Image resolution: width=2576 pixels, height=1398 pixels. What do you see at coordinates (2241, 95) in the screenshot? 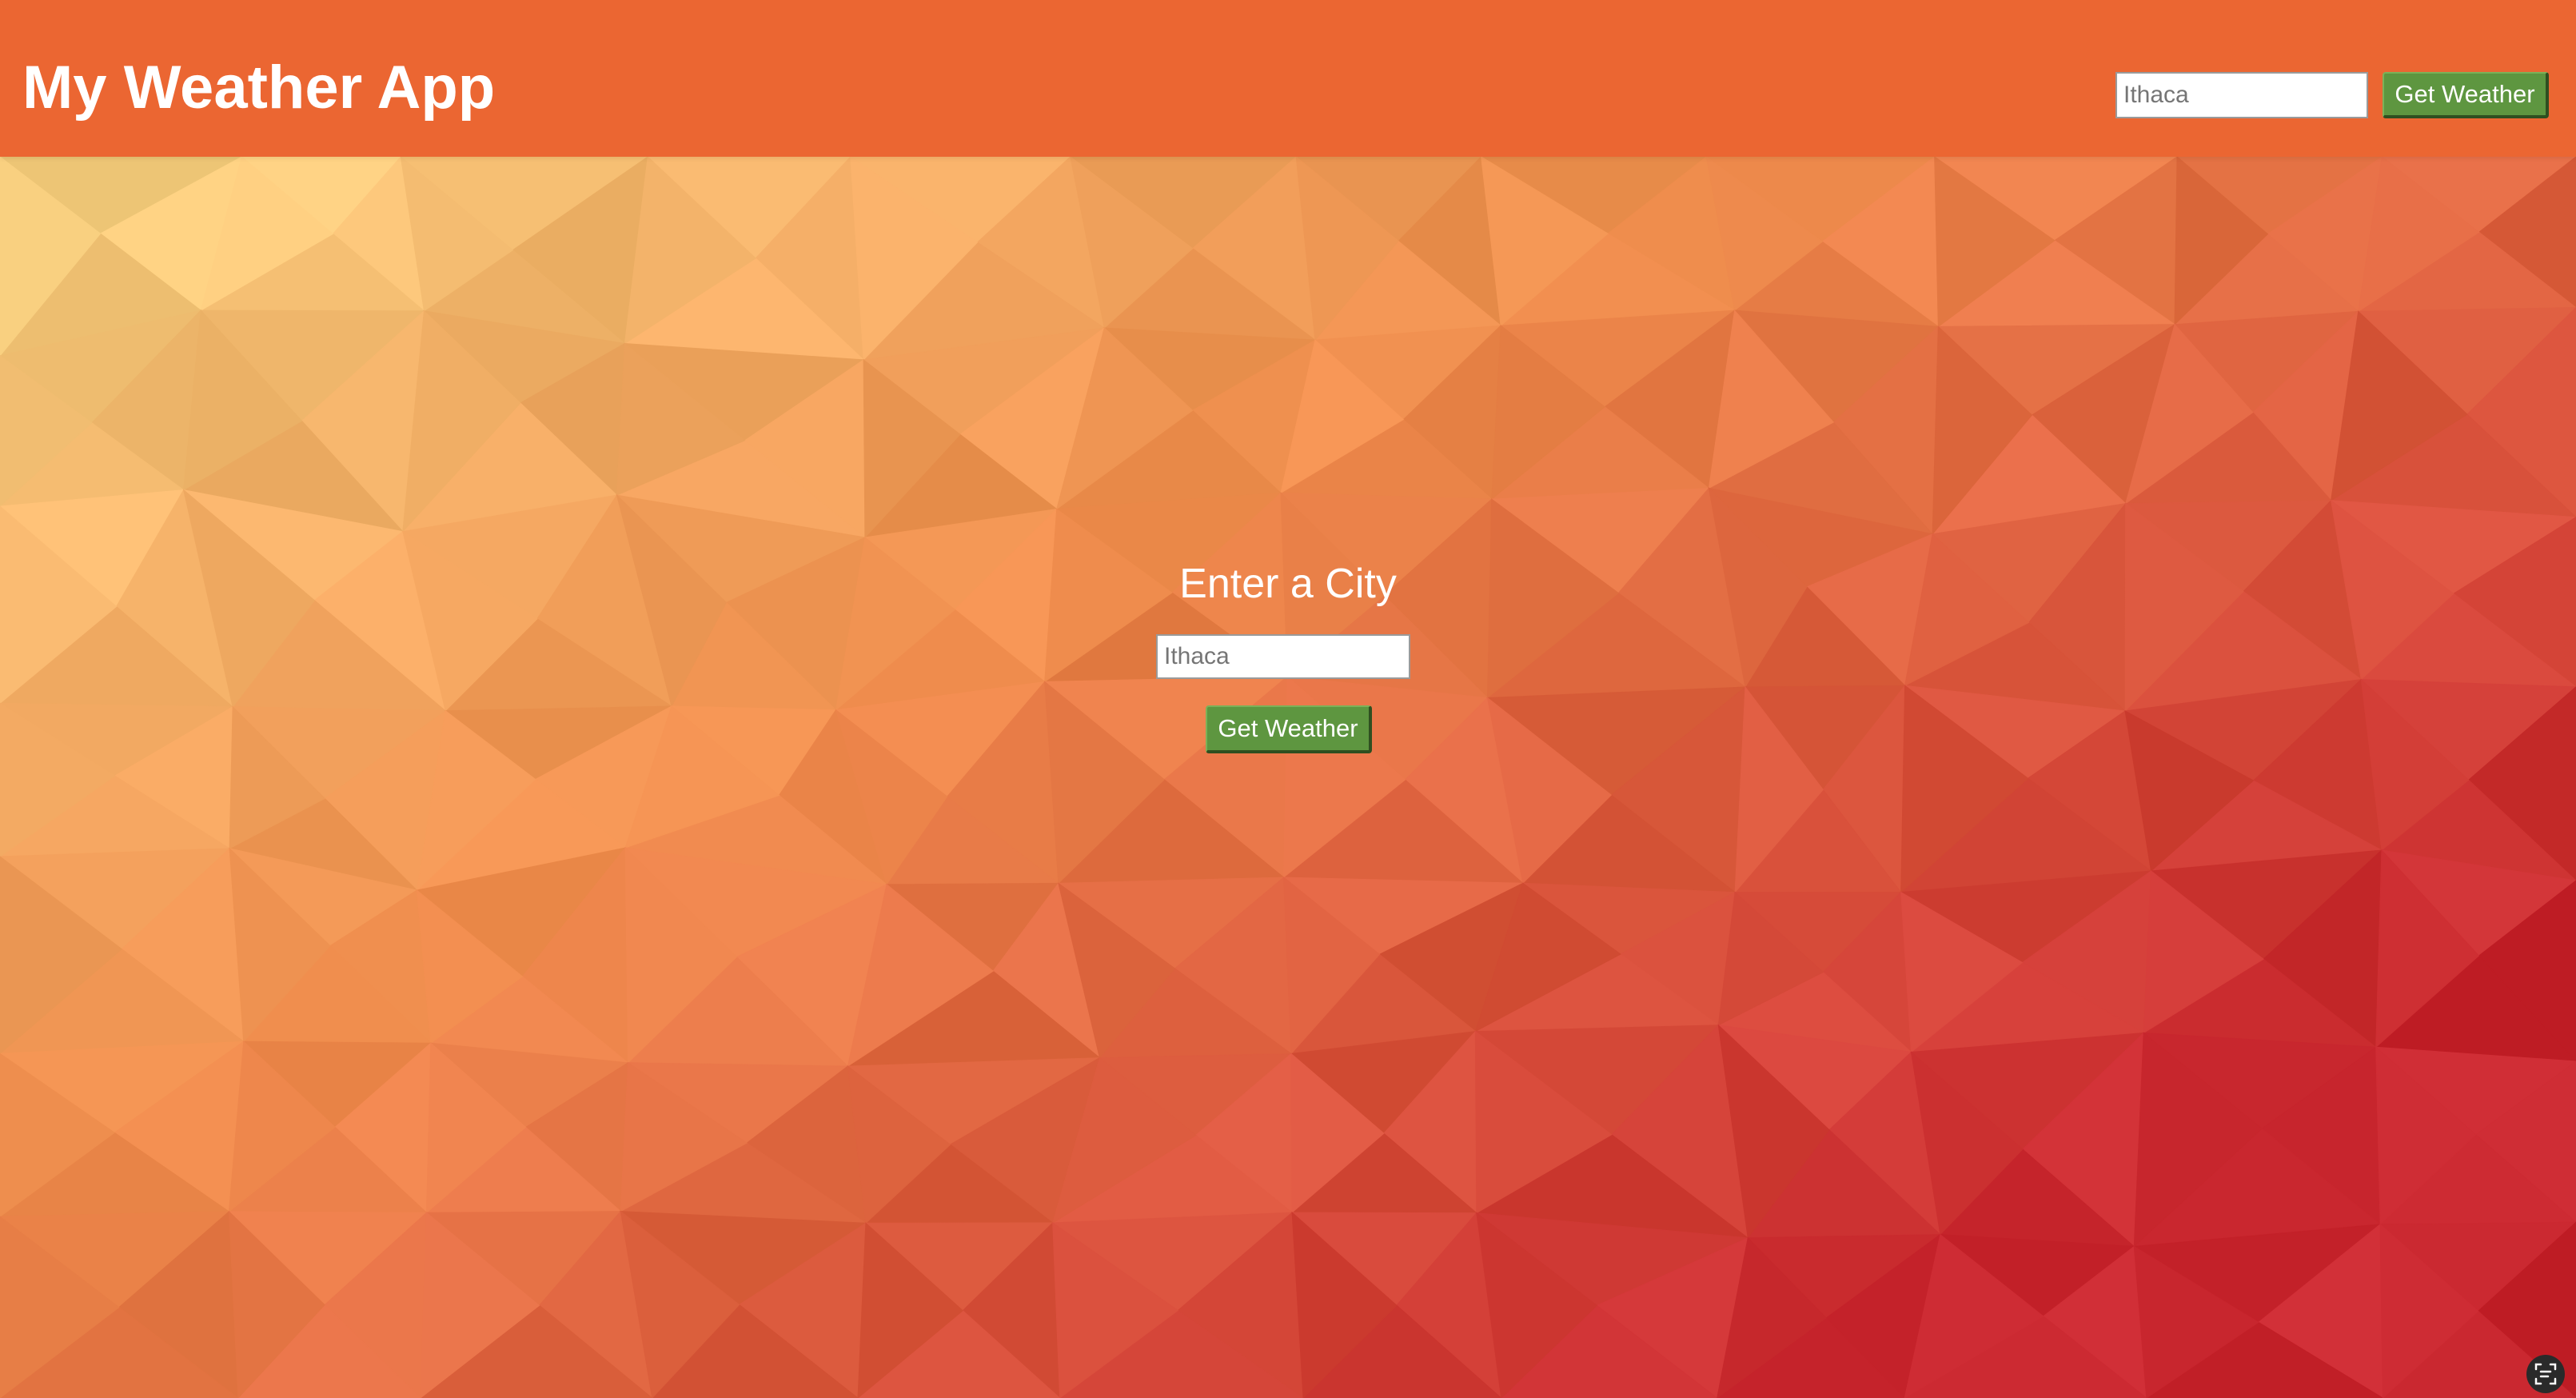
I see `header-city-input` at bounding box center [2241, 95].